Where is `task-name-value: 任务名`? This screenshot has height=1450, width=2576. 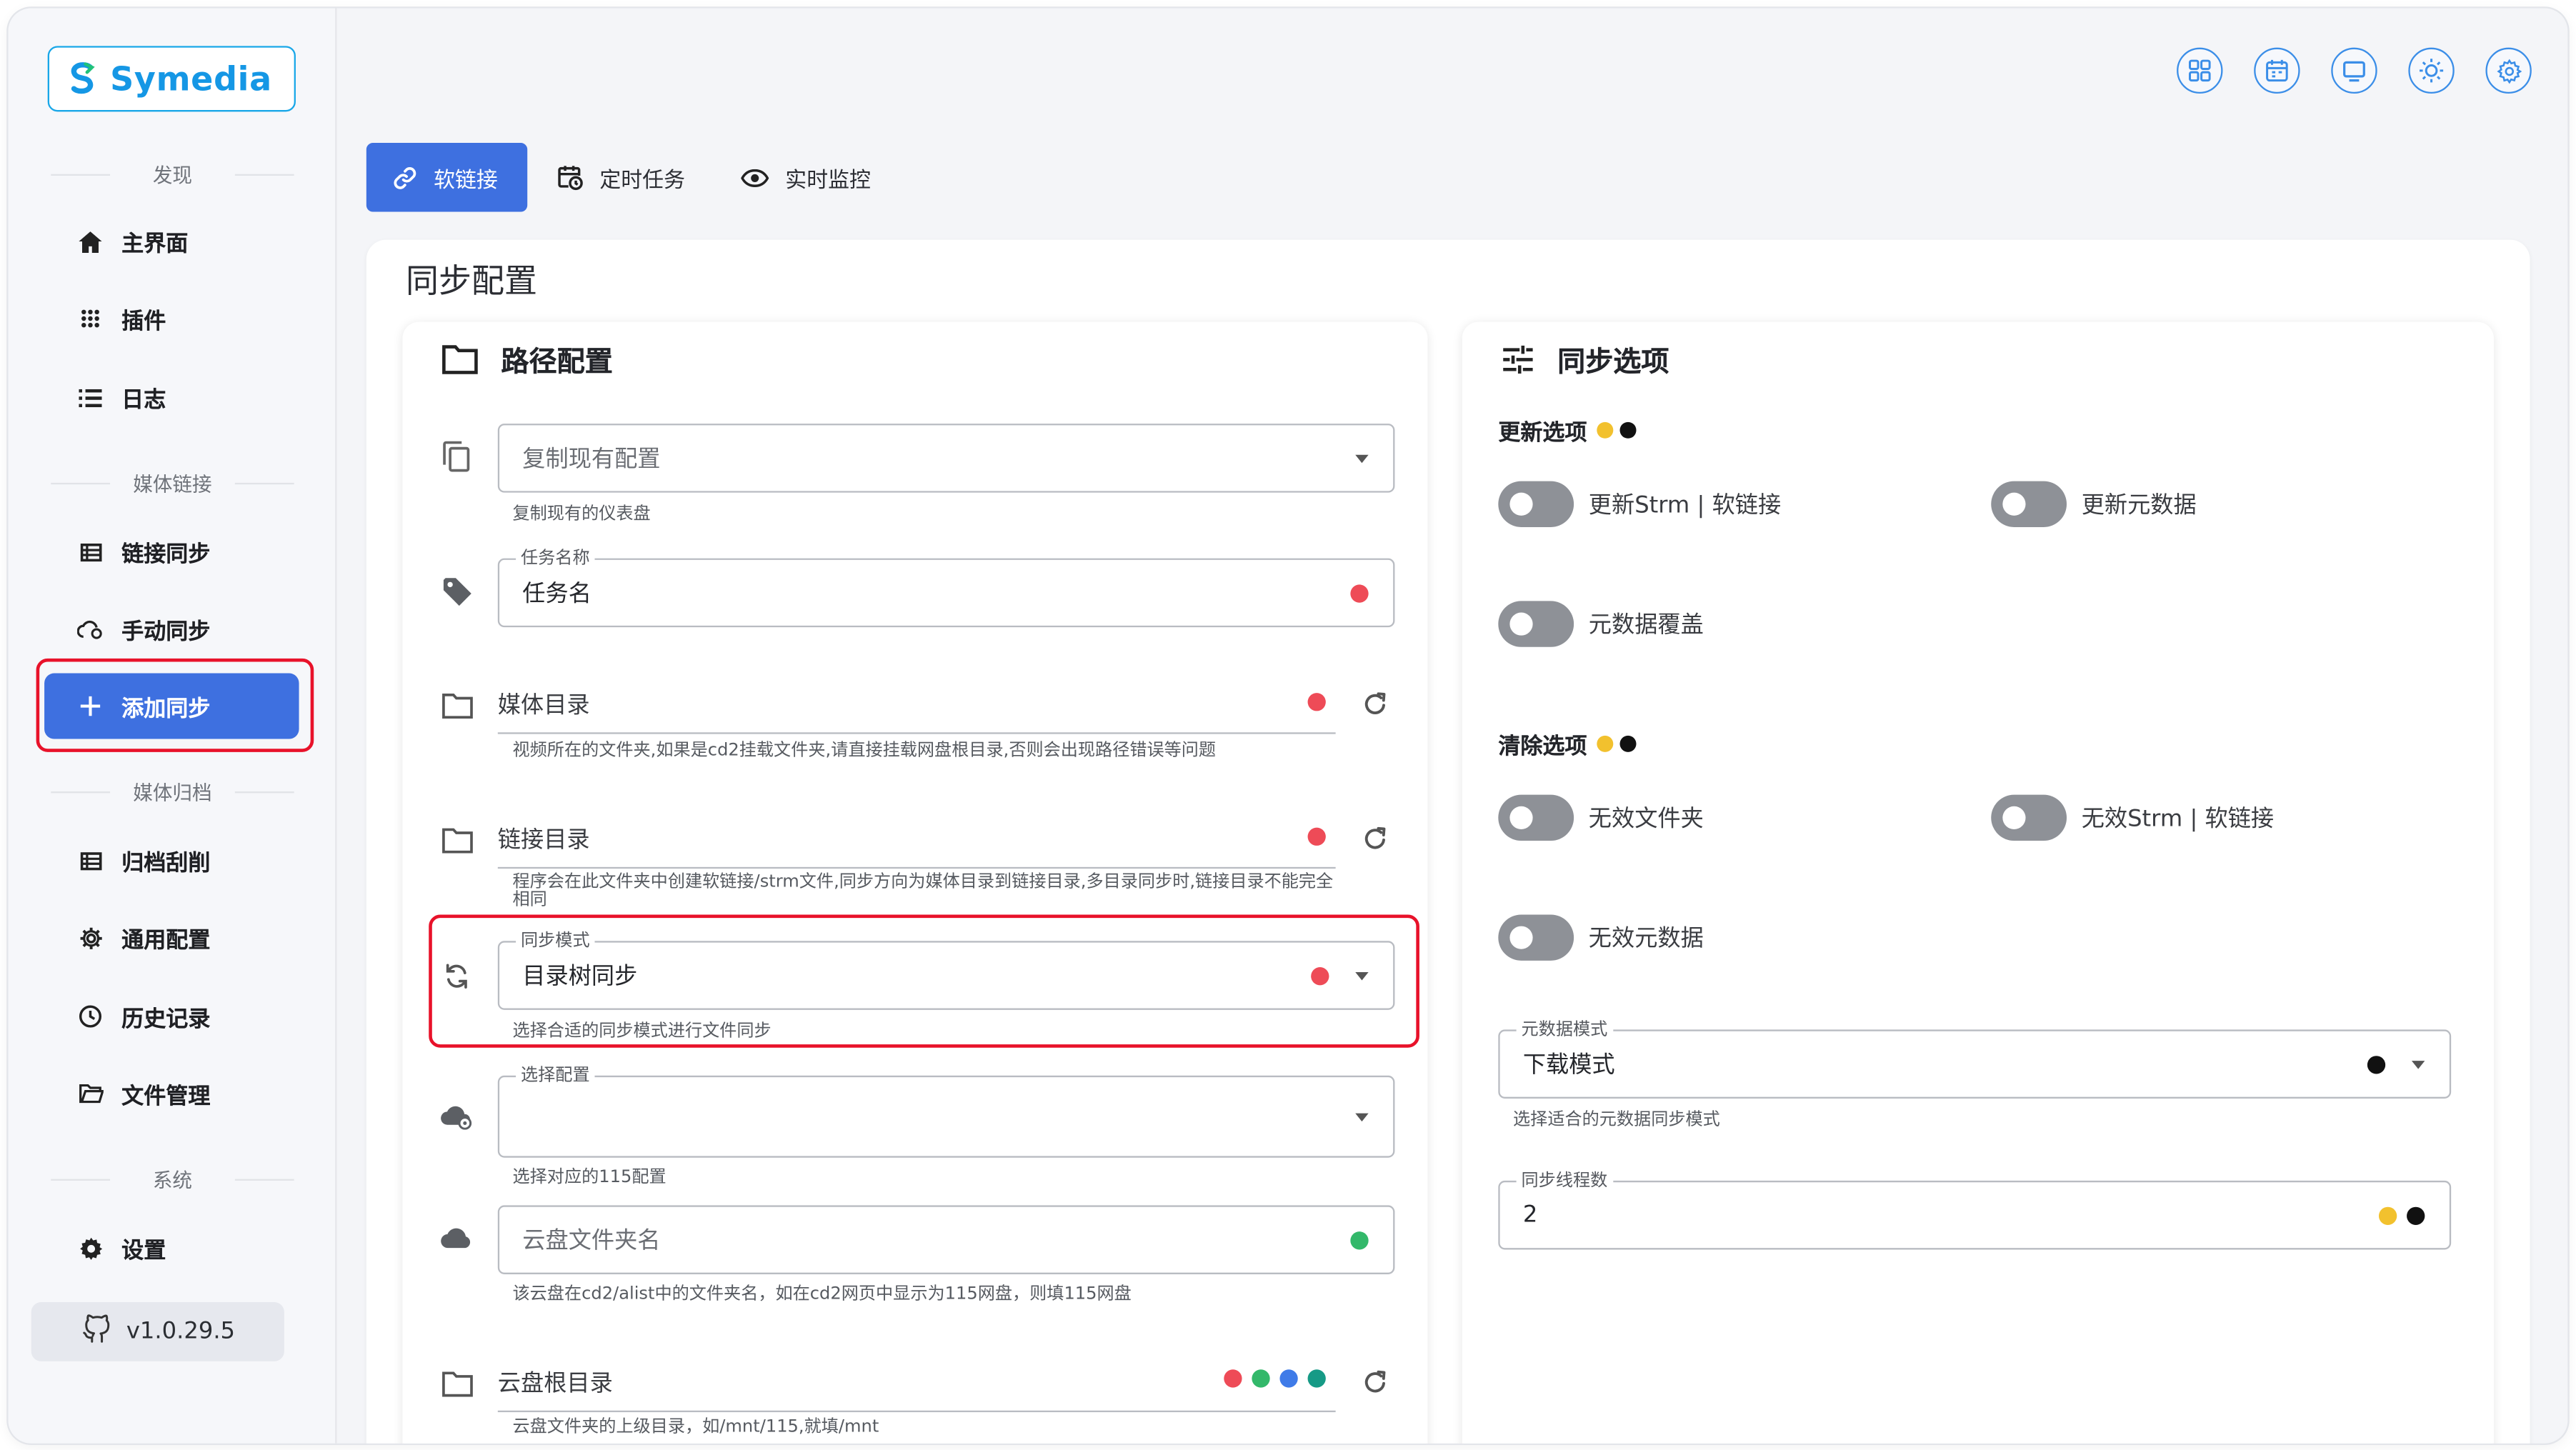 task-name-value: 任务名 is located at coordinates (556, 594).